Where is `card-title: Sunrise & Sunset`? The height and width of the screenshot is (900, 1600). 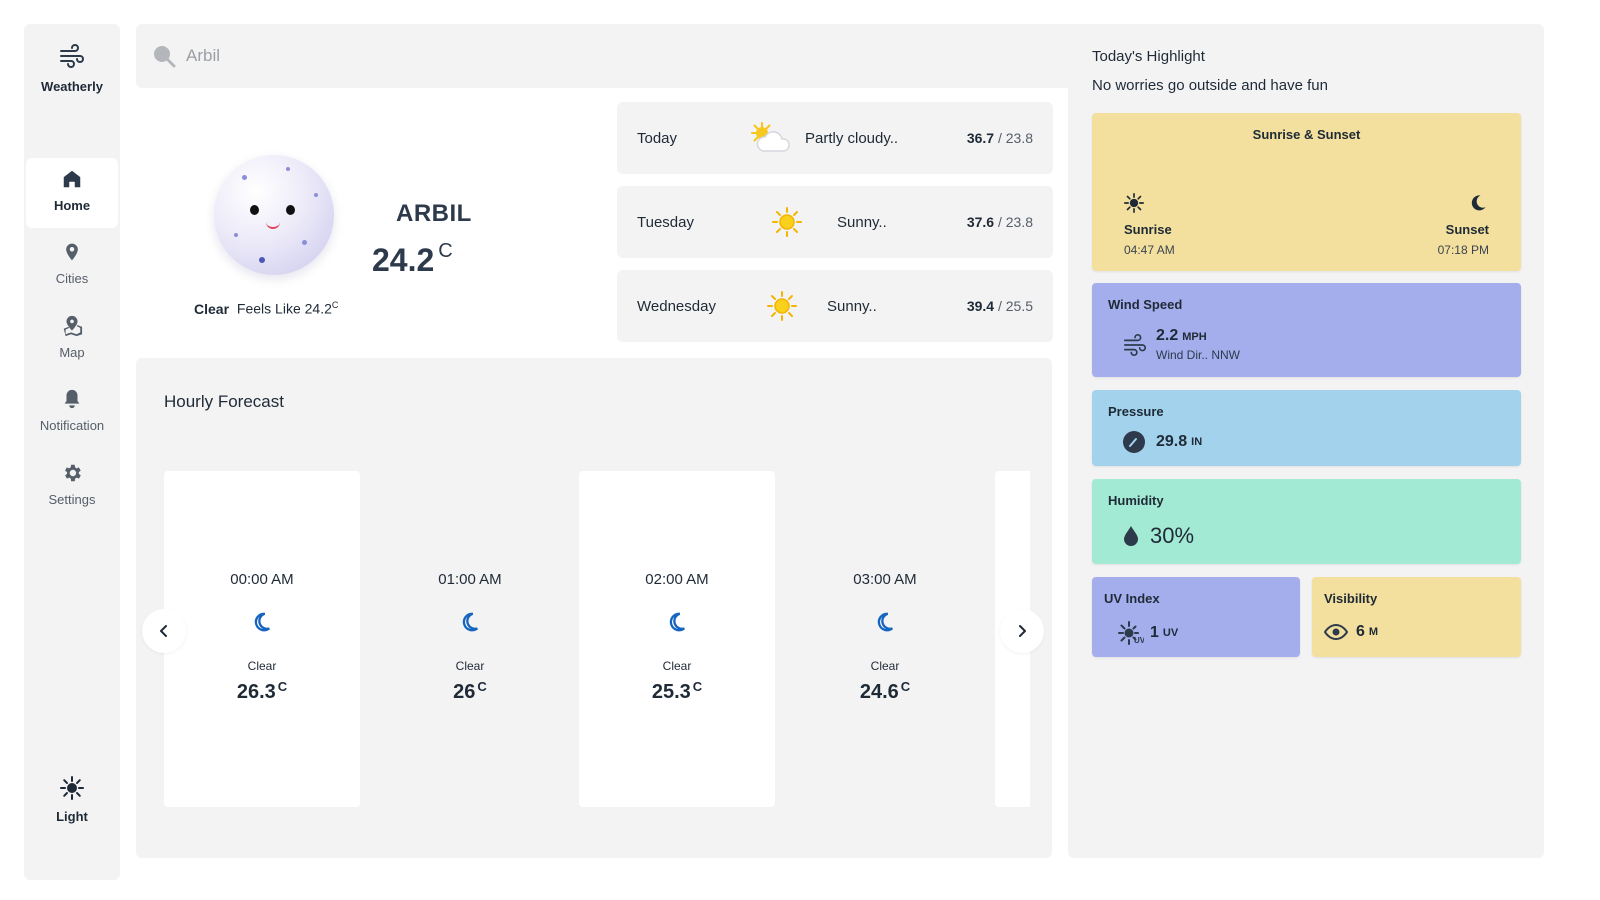
card-title: Sunrise & Sunset is located at coordinates (1306, 134).